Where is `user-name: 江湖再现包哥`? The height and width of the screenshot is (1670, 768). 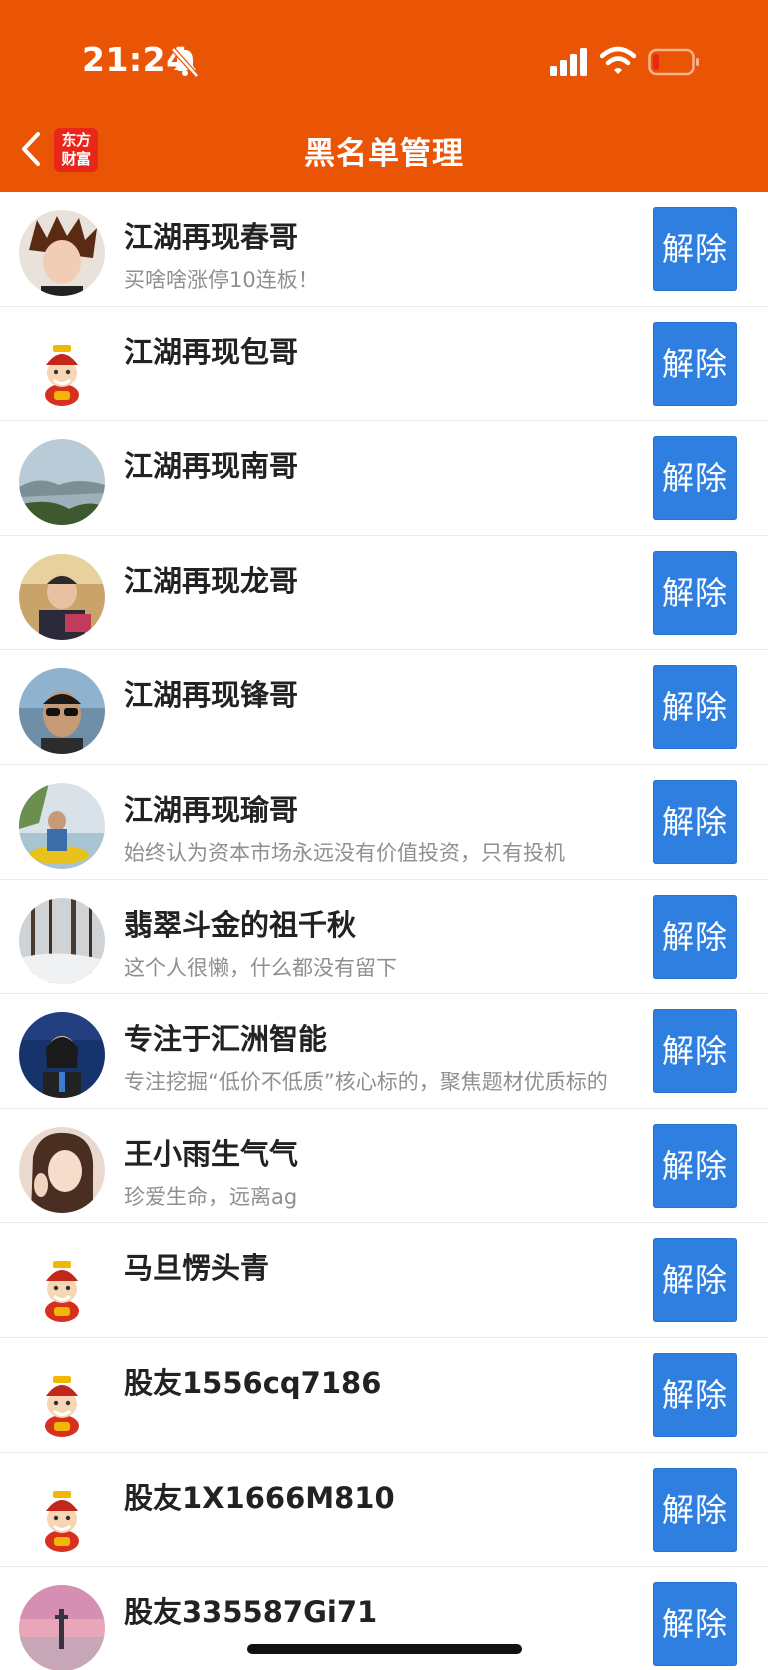
user-name: 江湖再现包哥 is located at coordinates (211, 350).